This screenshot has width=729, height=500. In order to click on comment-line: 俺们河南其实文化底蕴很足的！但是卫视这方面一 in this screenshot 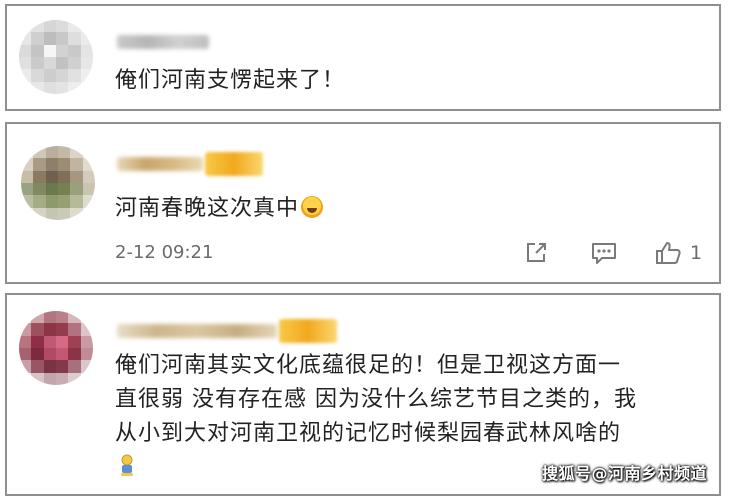, I will do `click(368, 365)`.